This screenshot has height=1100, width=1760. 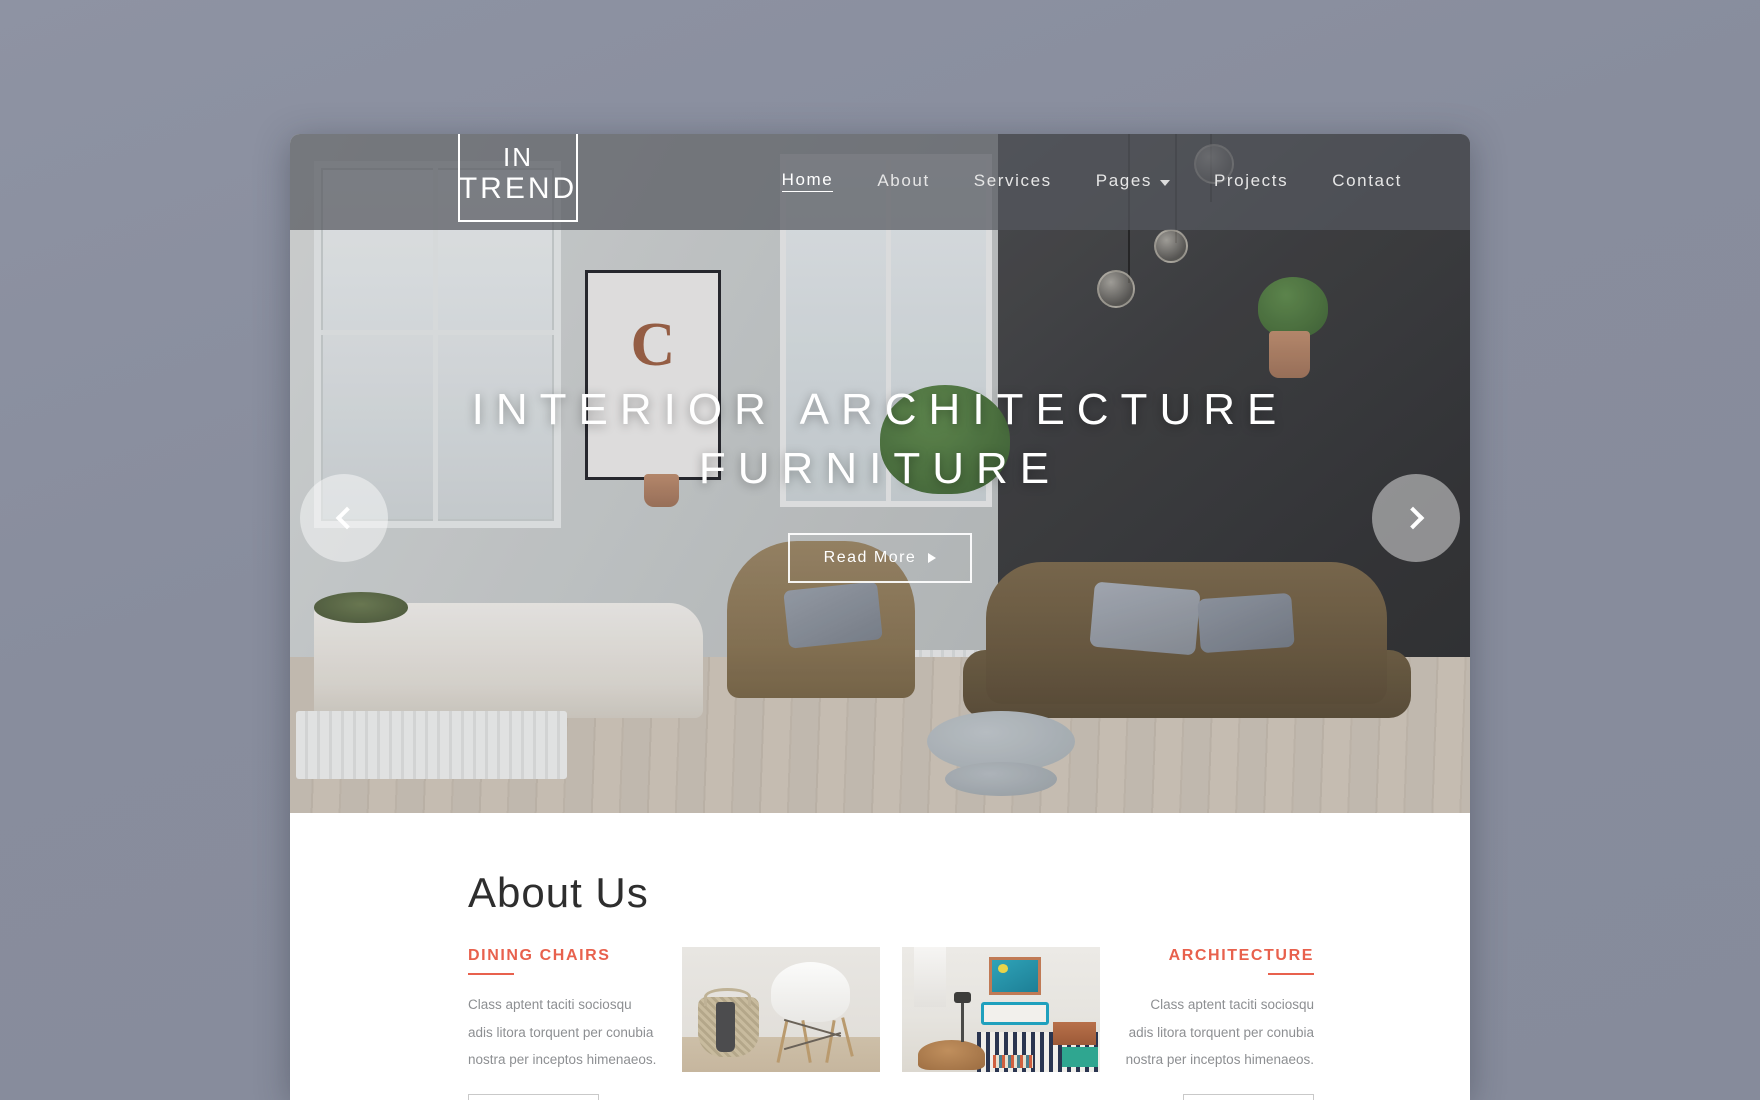 I want to click on play-icon, so click(x=932, y=557).